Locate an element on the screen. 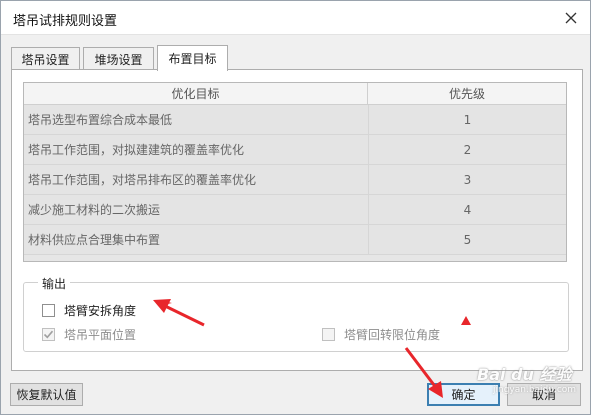 Image resolution: width=591 pixels, height=416 pixels. baidu-watermark: Bai du 经验 jingyan.baidu.com is located at coordinates (530, 386).